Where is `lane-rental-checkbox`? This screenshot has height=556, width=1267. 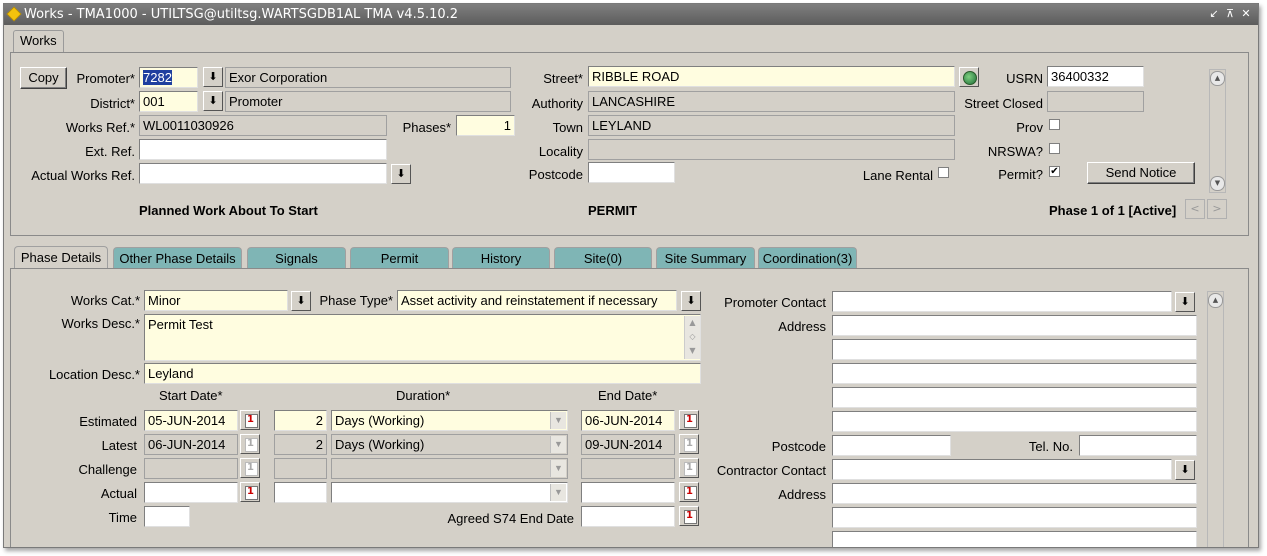 lane-rental-checkbox is located at coordinates (943, 172).